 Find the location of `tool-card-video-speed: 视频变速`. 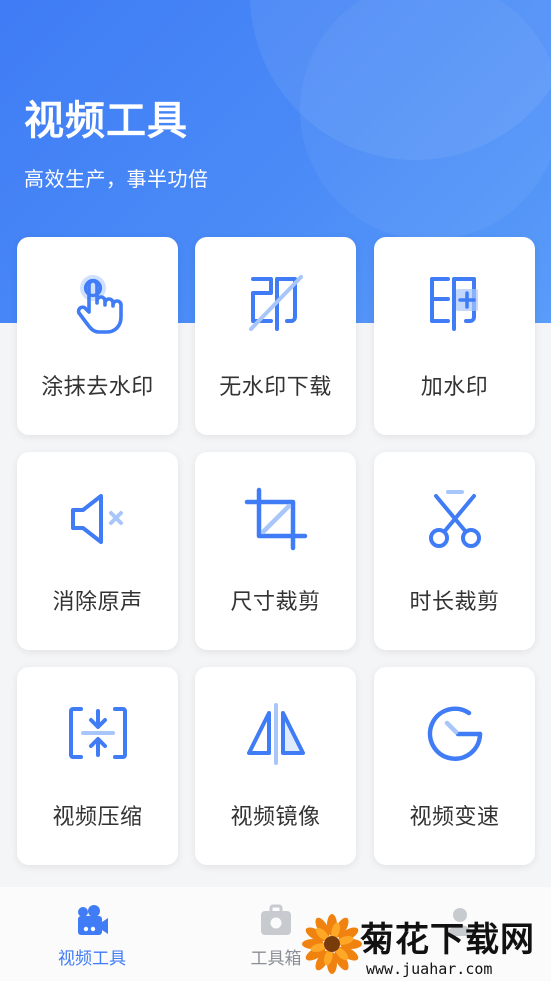

tool-card-video-speed: 视频变速 is located at coordinates (454, 766).